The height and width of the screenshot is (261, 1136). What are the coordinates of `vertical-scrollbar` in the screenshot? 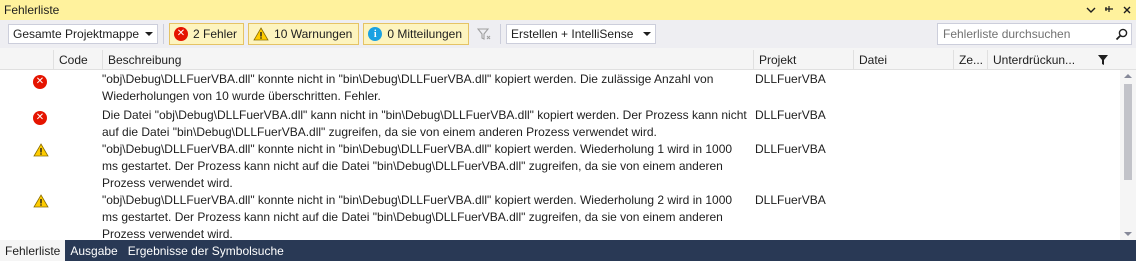 It's located at (1128, 155).